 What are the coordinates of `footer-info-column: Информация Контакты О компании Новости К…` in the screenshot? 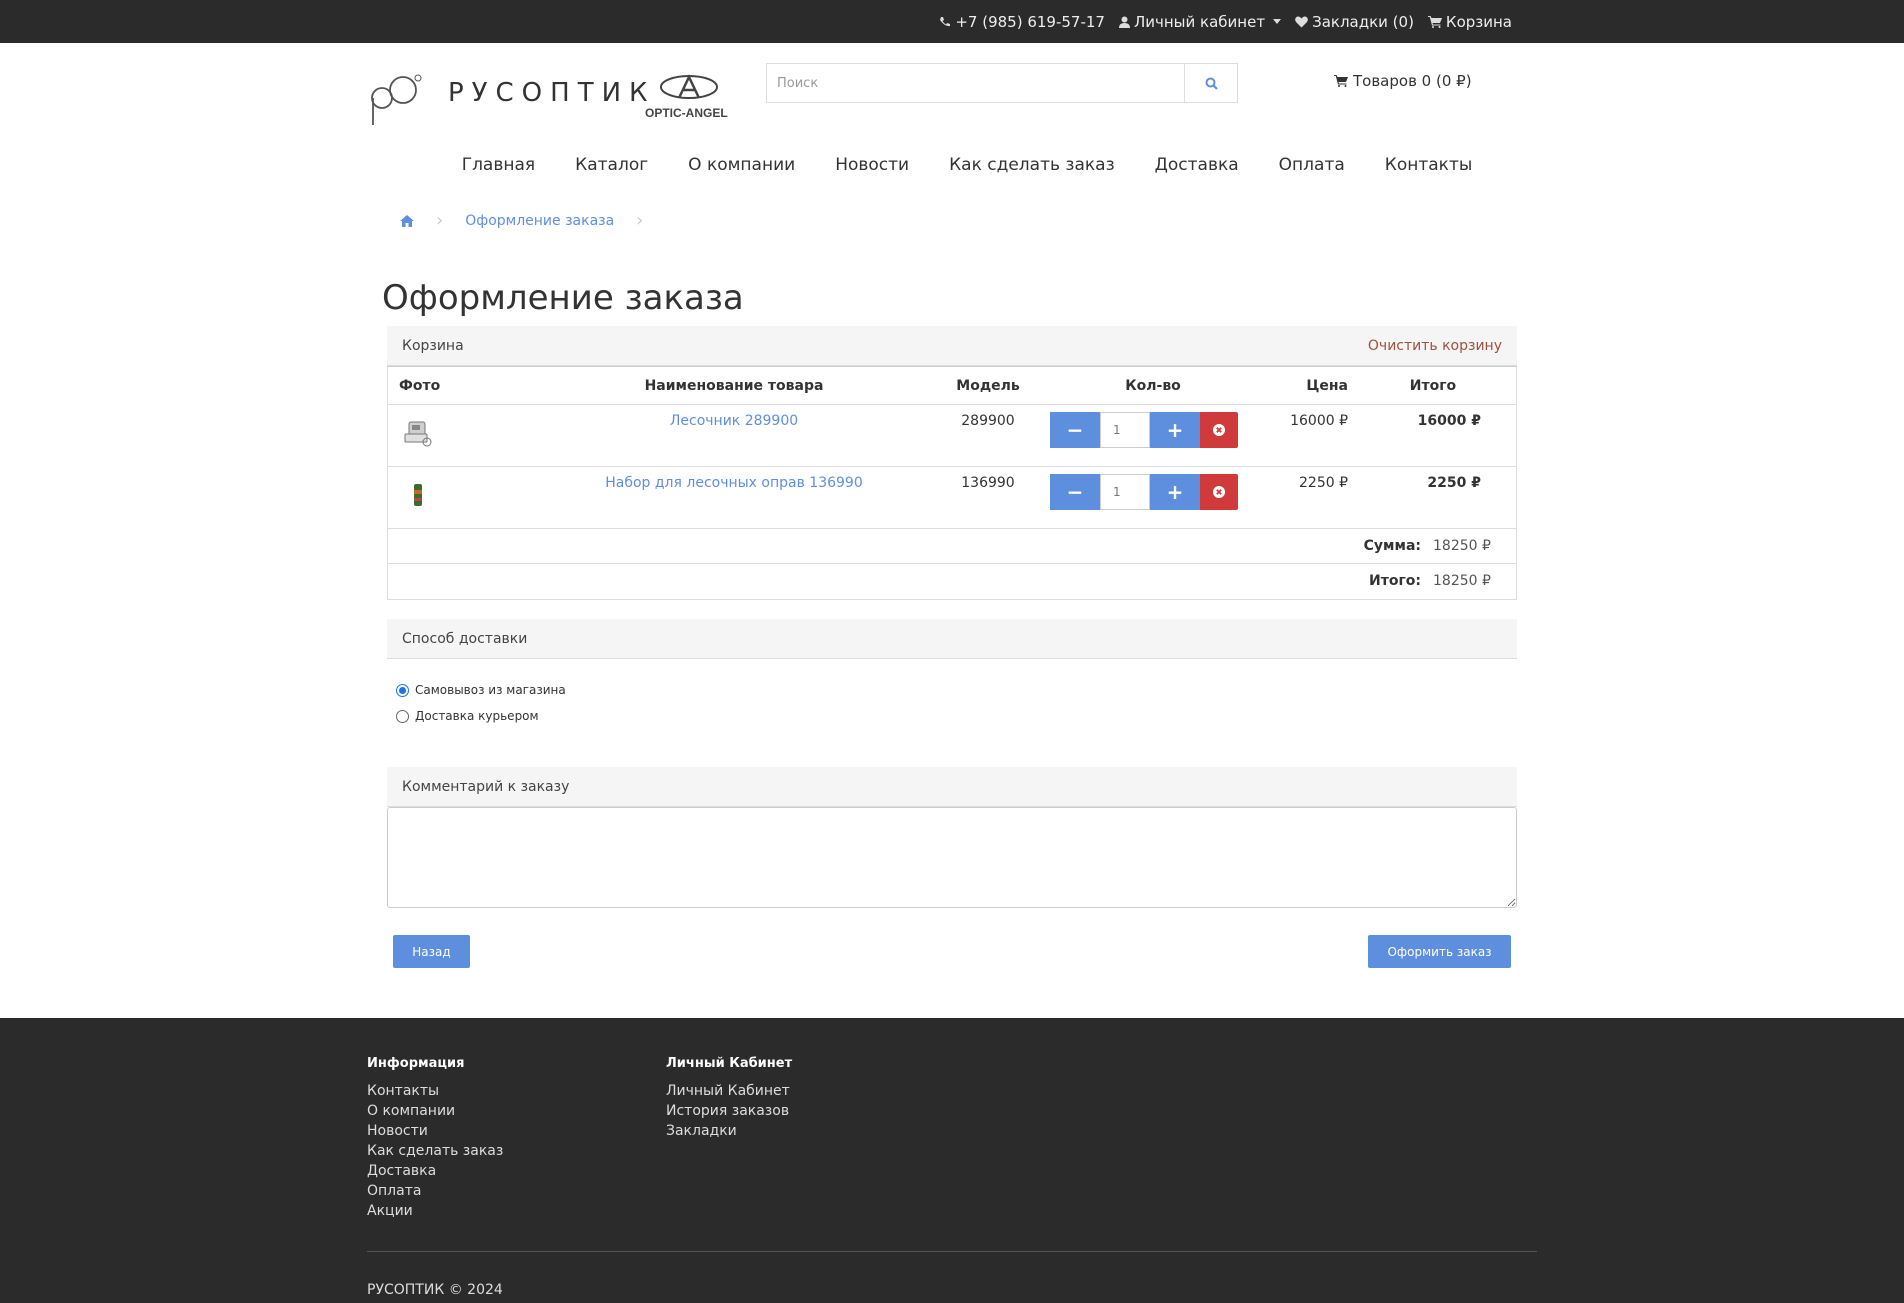 It's located at (435, 1138).